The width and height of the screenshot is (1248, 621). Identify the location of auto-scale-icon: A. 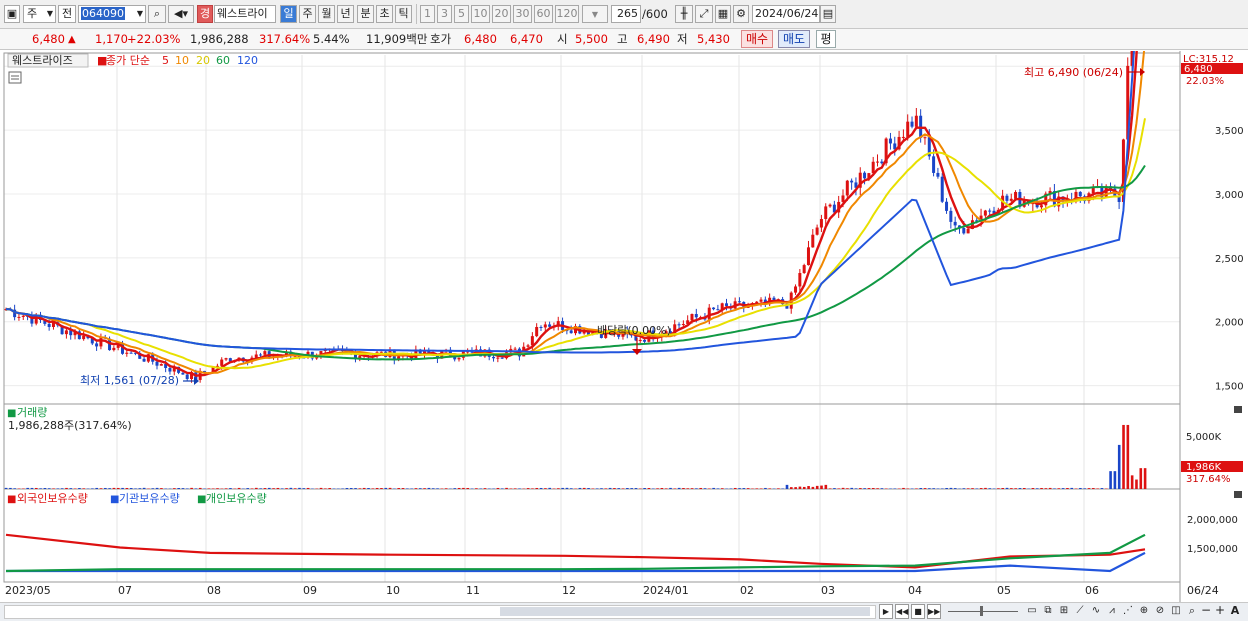
(1235, 611).